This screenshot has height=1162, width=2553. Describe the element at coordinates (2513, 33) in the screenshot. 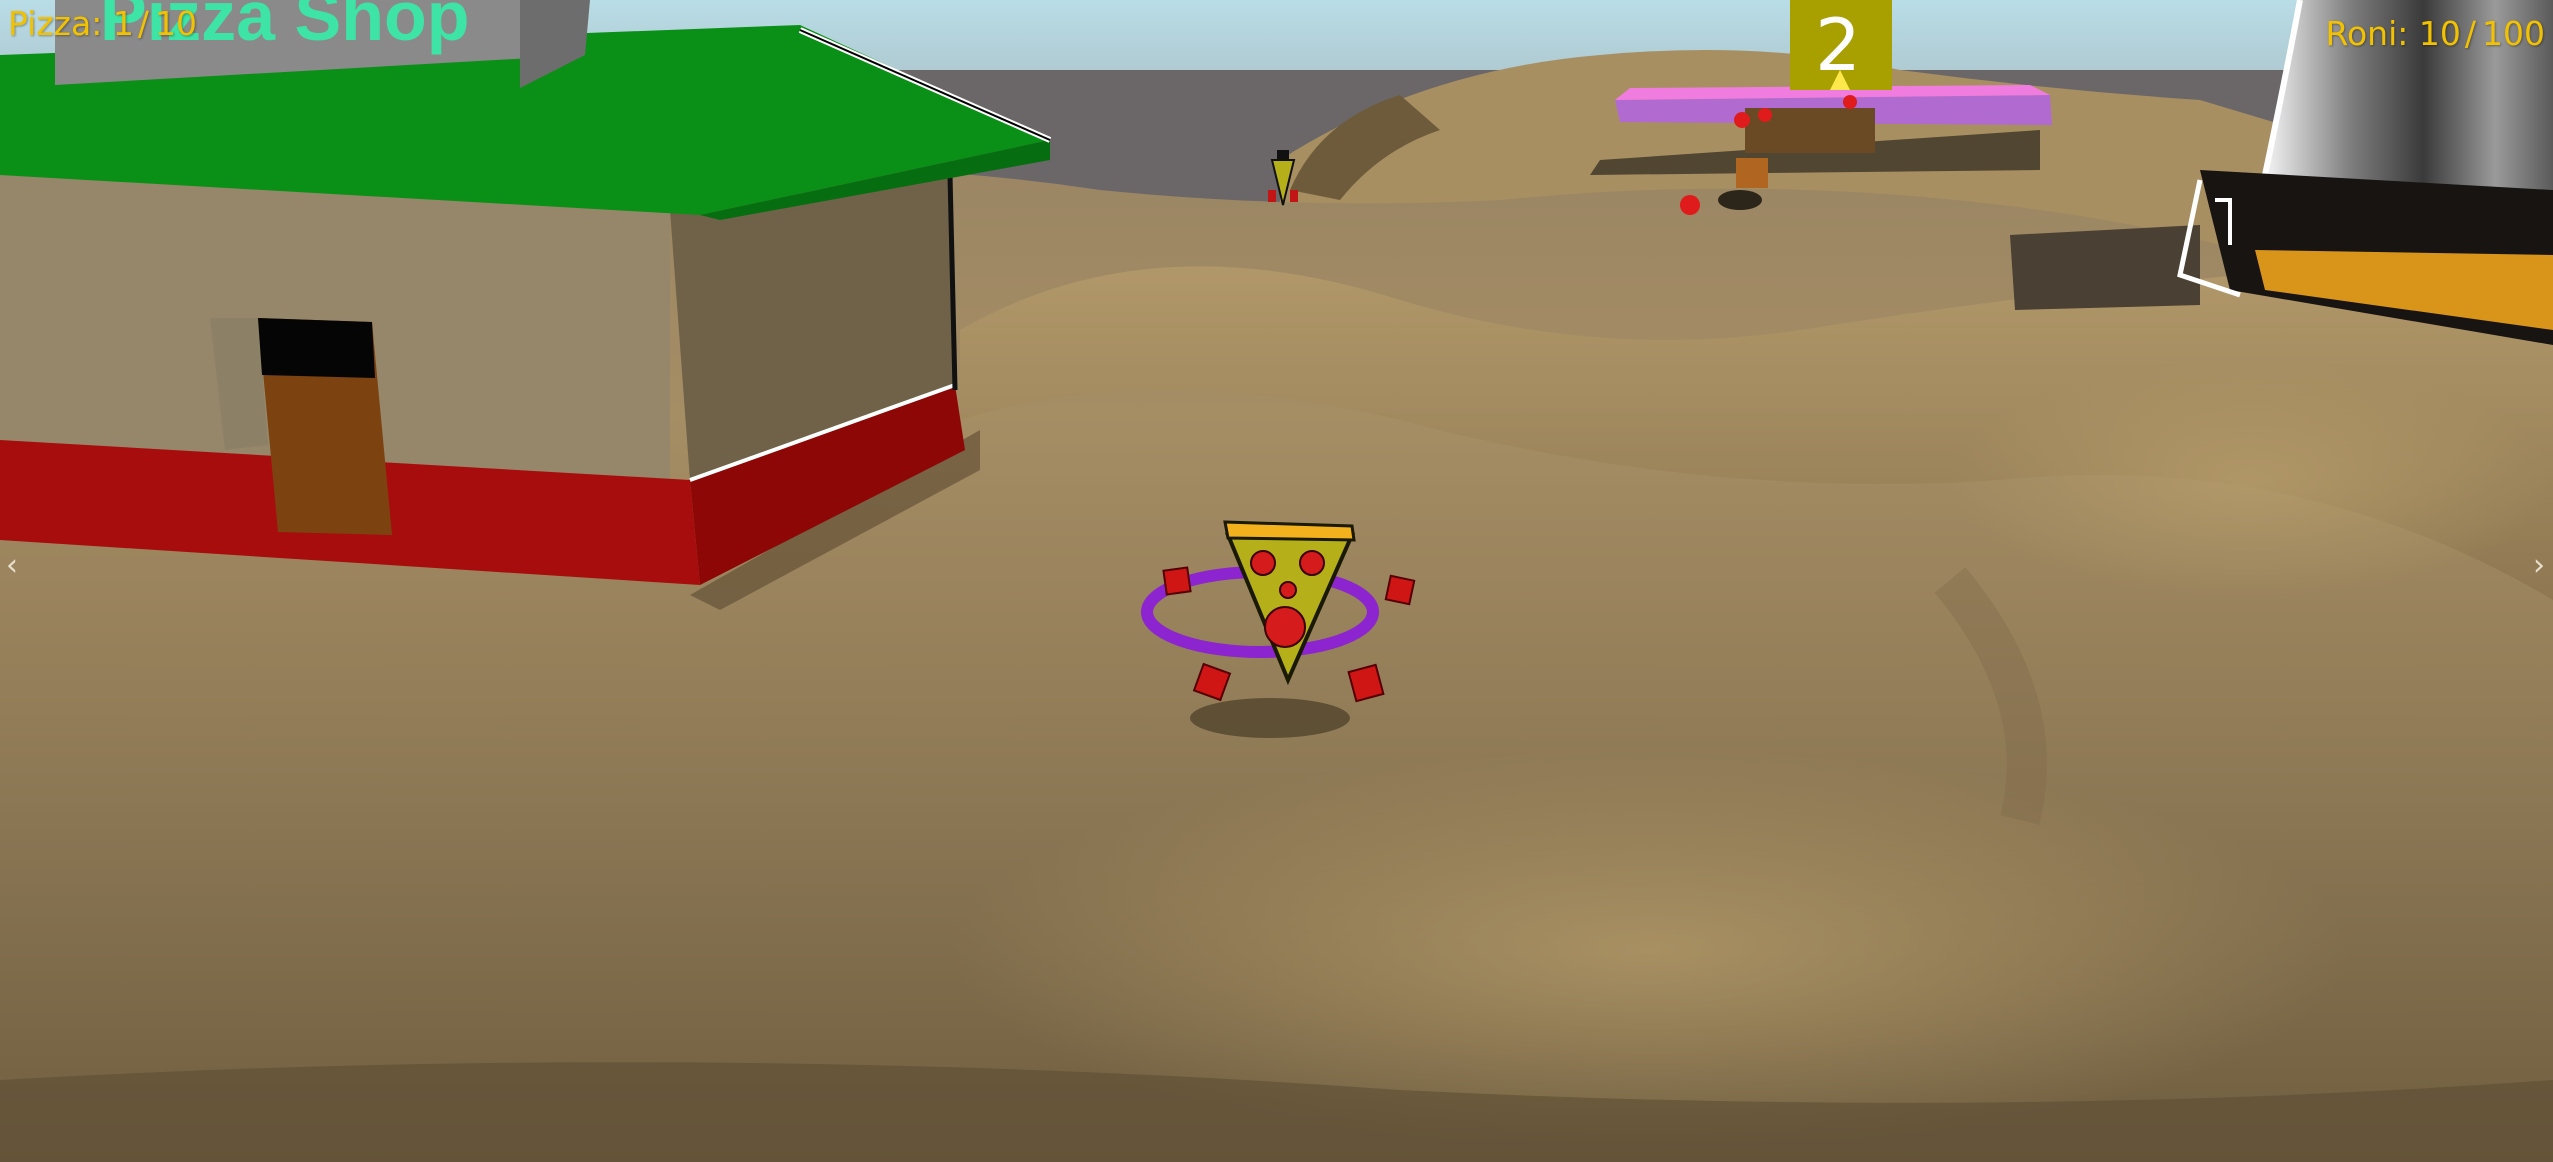

I see `roni-counter-total: 100` at that location.